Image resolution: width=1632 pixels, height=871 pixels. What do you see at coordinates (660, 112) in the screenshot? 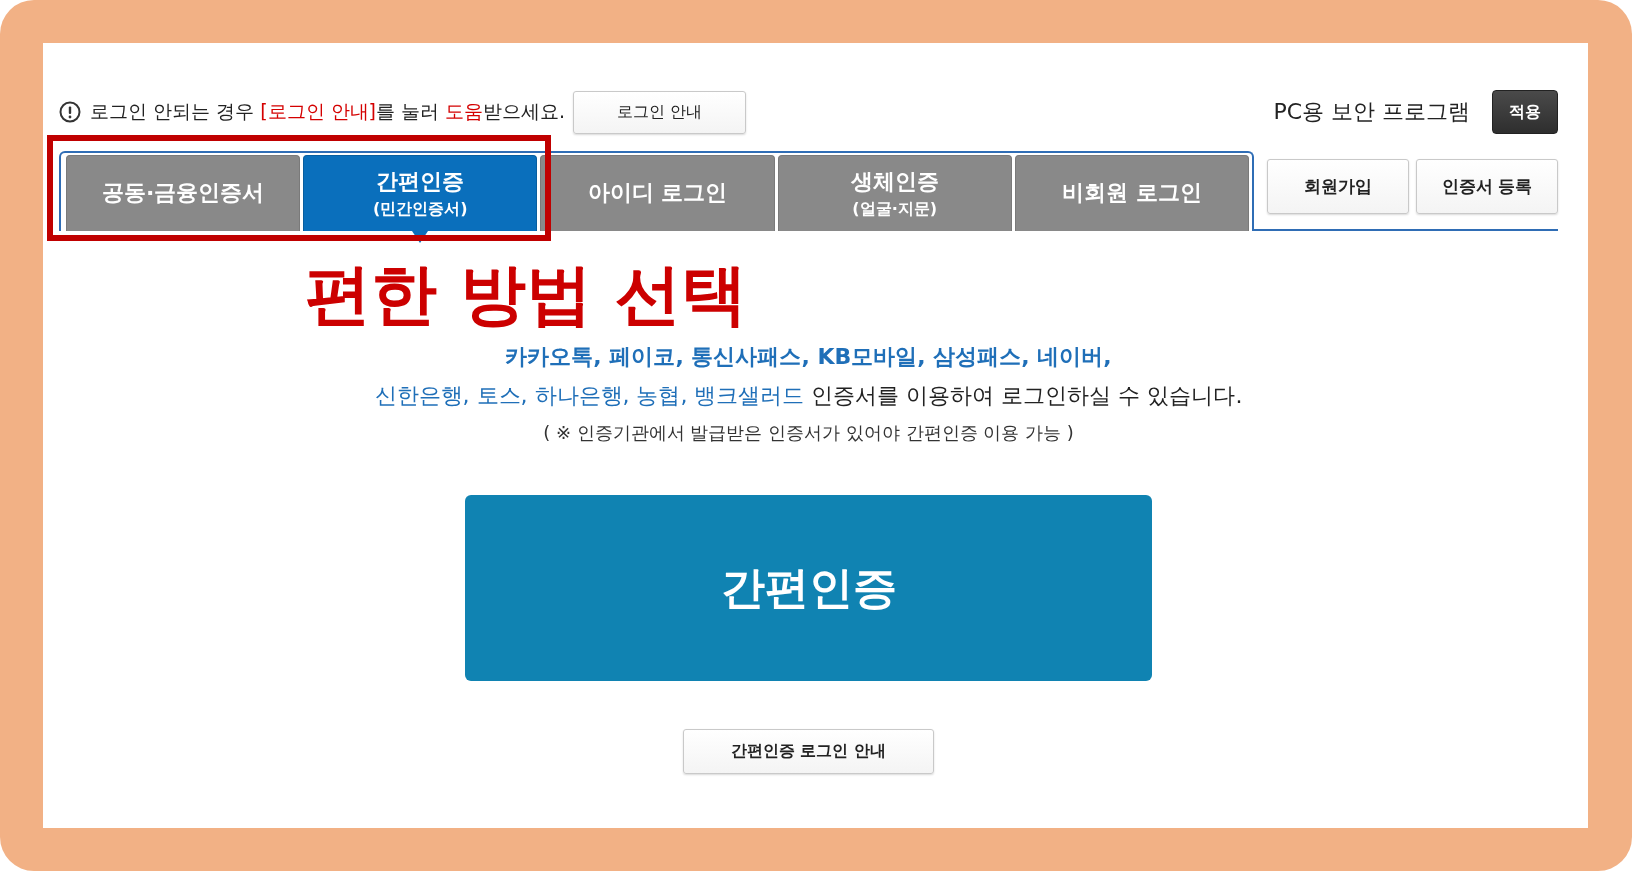
I see `login-guide-button: 로그인 안내` at bounding box center [660, 112].